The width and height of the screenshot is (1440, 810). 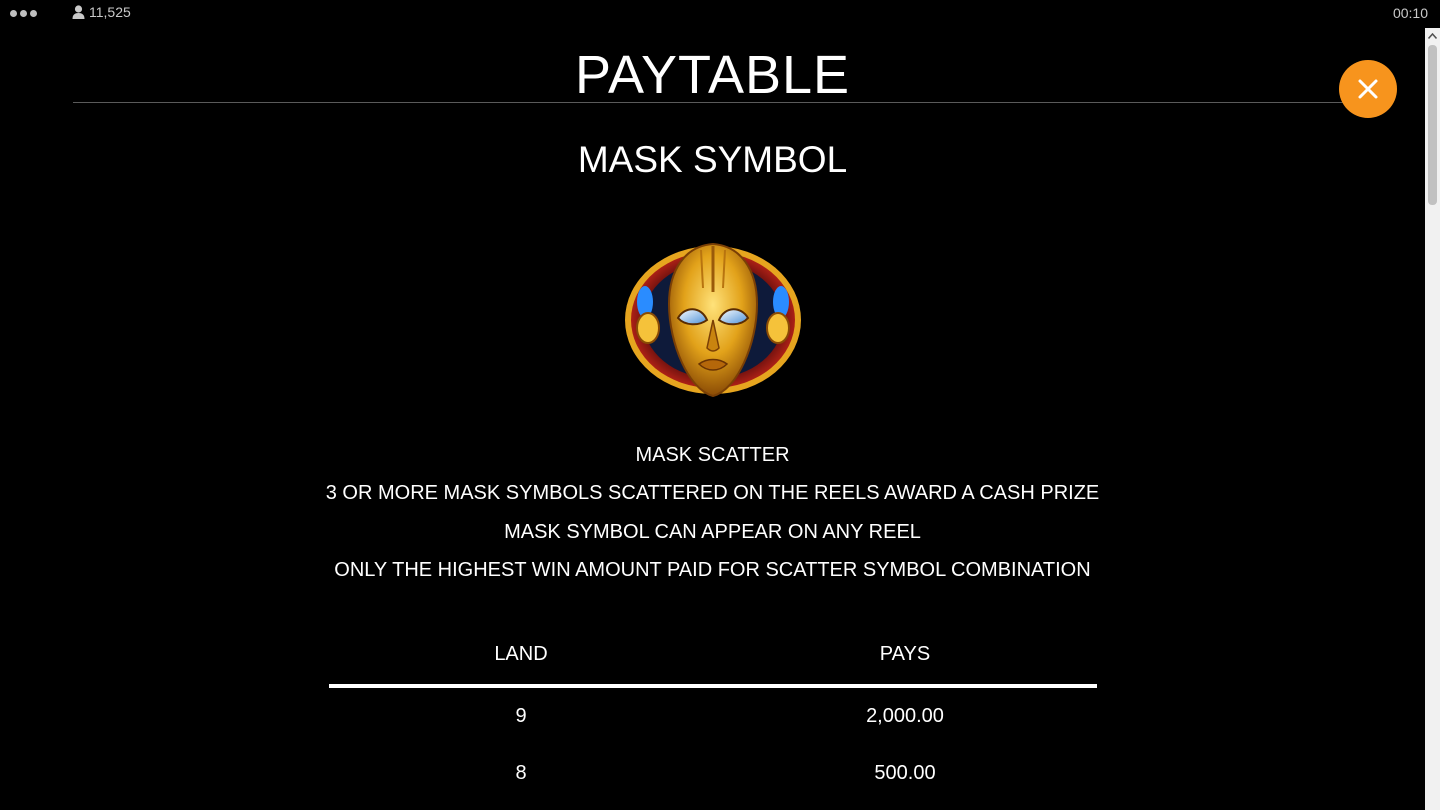 I want to click on mask-symbol-icon, so click(x=713, y=320).